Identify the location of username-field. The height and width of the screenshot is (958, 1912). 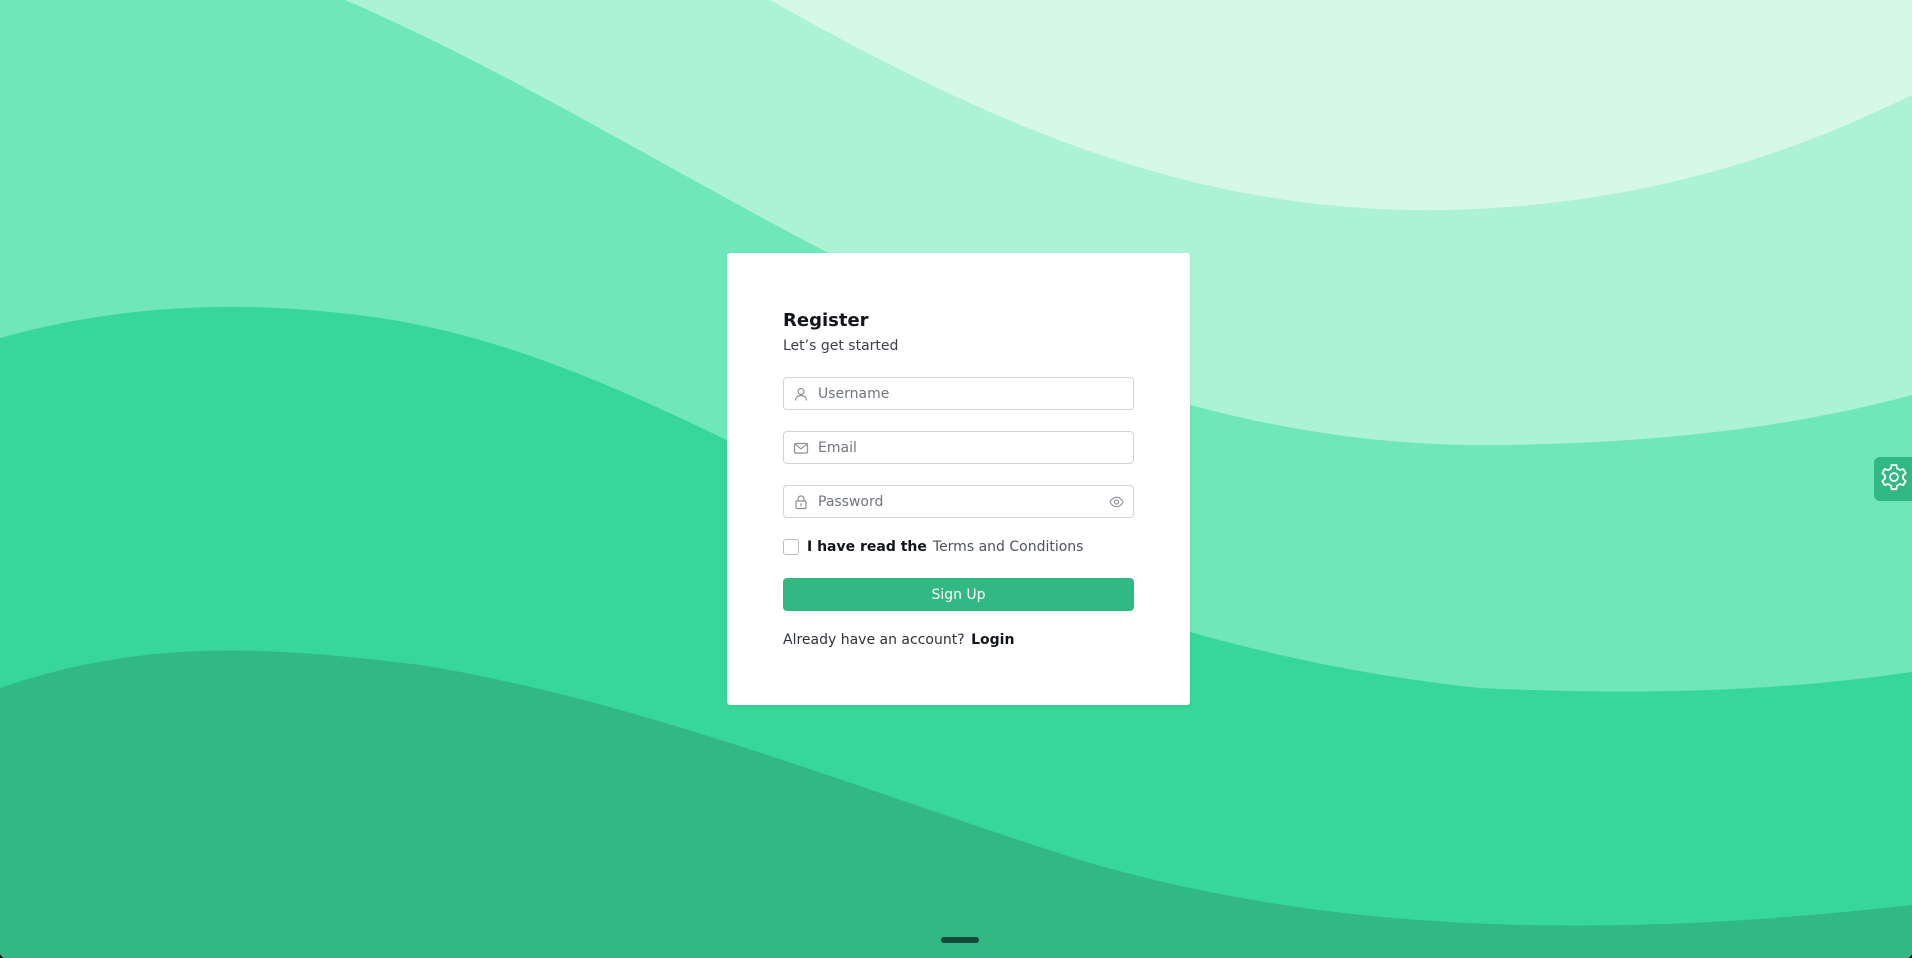
(958, 393).